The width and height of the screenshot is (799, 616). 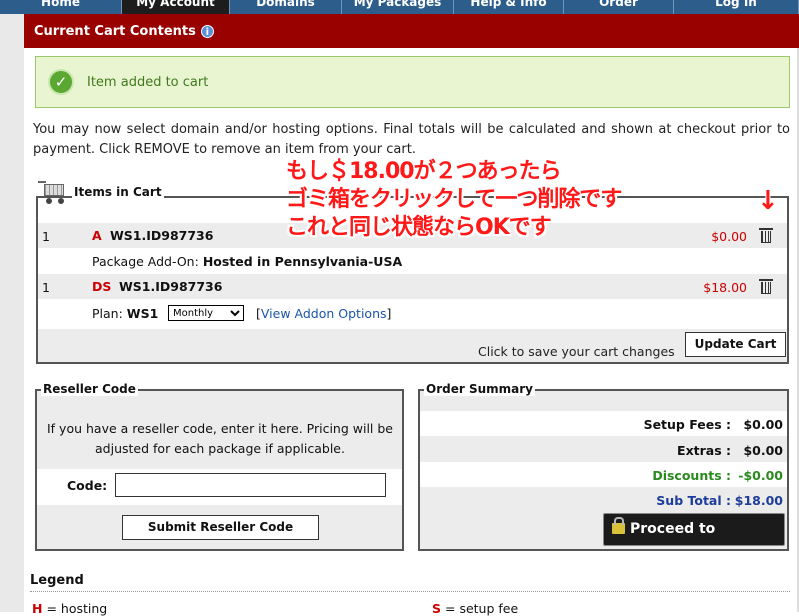 What do you see at coordinates (118, 192) in the screenshot?
I see `cart-legend-label: Items in Cart` at bounding box center [118, 192].